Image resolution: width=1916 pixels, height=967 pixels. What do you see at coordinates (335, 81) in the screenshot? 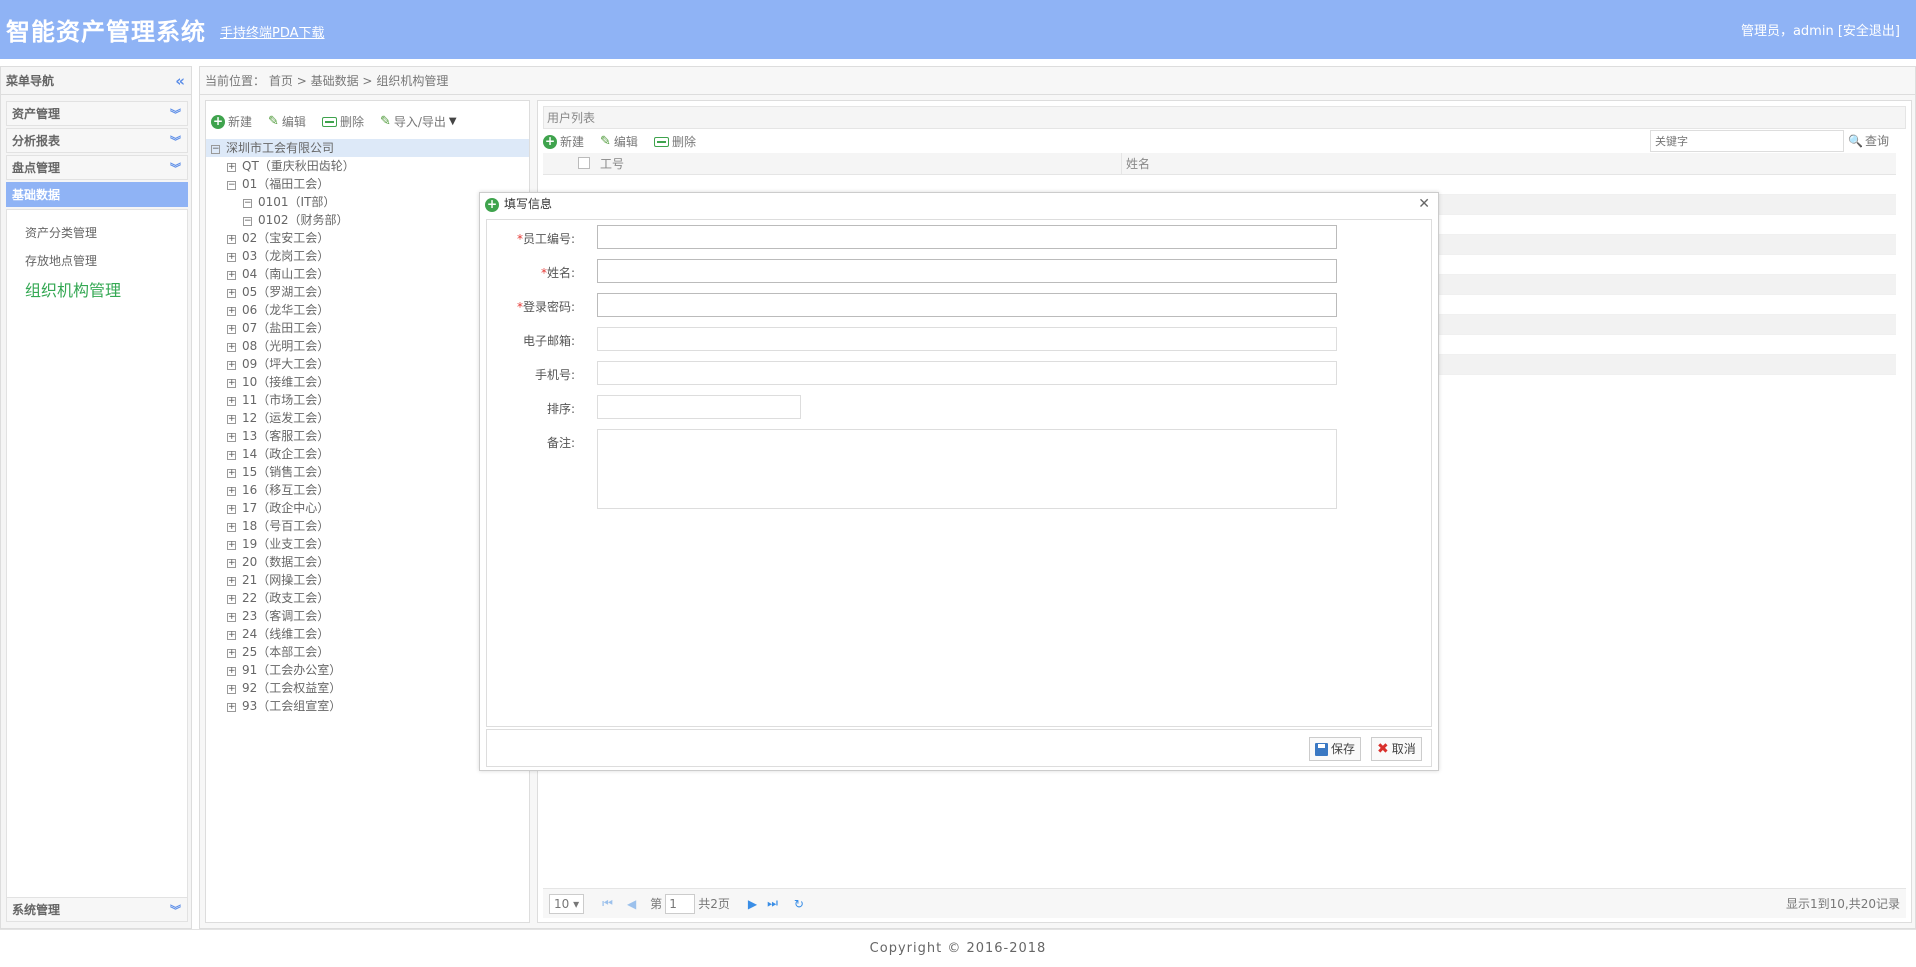
I see `breadcrumb-basic-data: 基础数据` at bounding box center [335, 81].